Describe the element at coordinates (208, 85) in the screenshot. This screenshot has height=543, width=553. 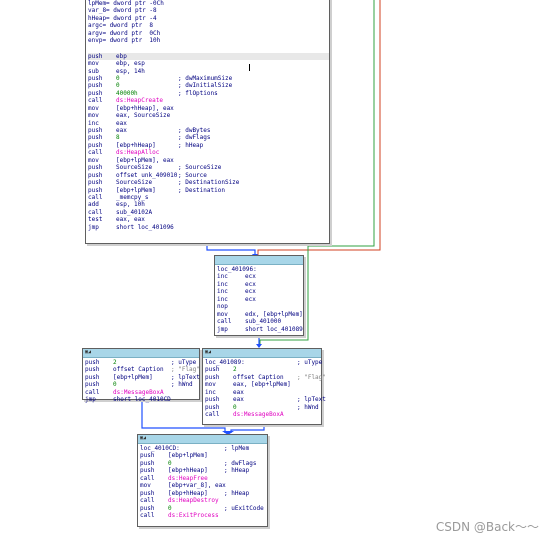
I see `asm-line: push 0 ; dwInitialSize` at that location.